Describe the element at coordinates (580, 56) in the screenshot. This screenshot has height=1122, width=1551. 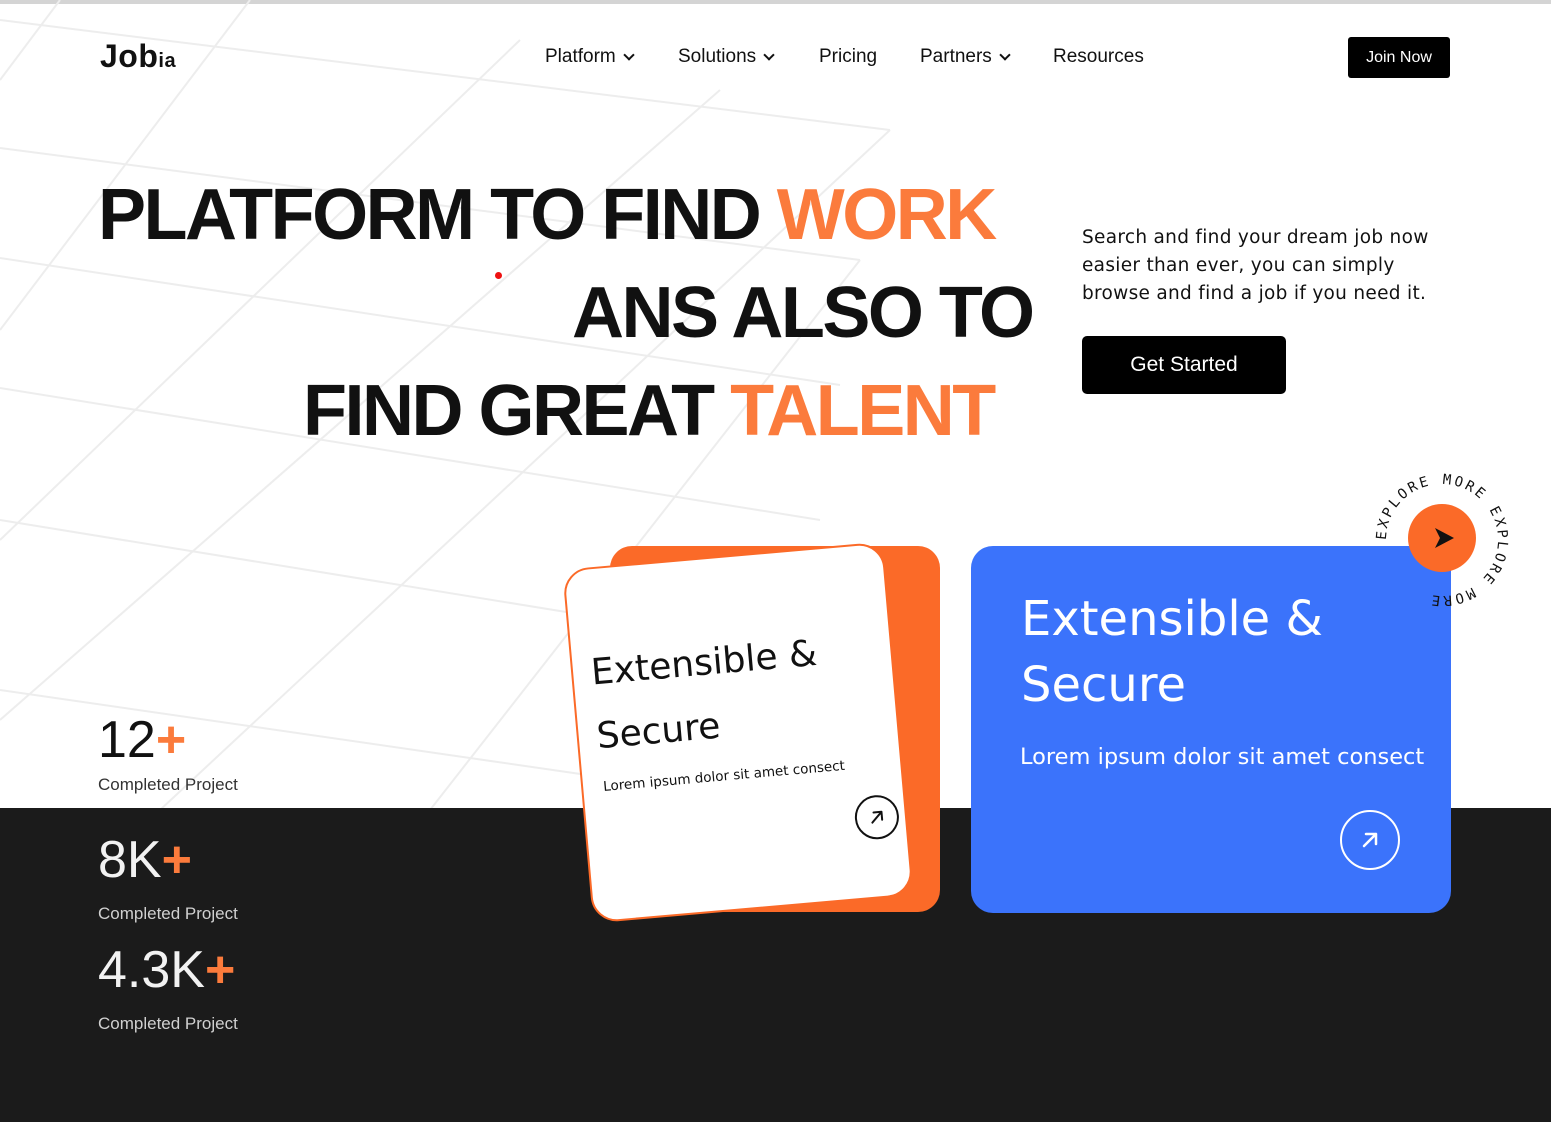
I see `nav-item-label: Platform` at that location.